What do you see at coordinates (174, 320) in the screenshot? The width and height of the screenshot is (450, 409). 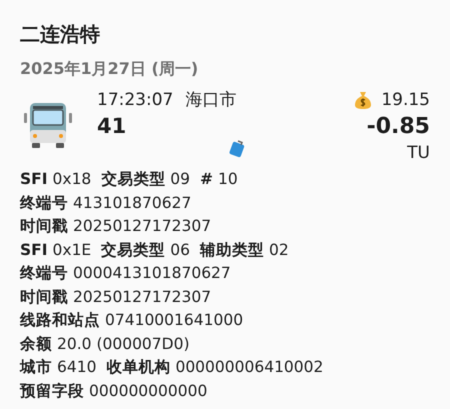 I see `field-value: 07410001641000` at bounding box center [174, 320].